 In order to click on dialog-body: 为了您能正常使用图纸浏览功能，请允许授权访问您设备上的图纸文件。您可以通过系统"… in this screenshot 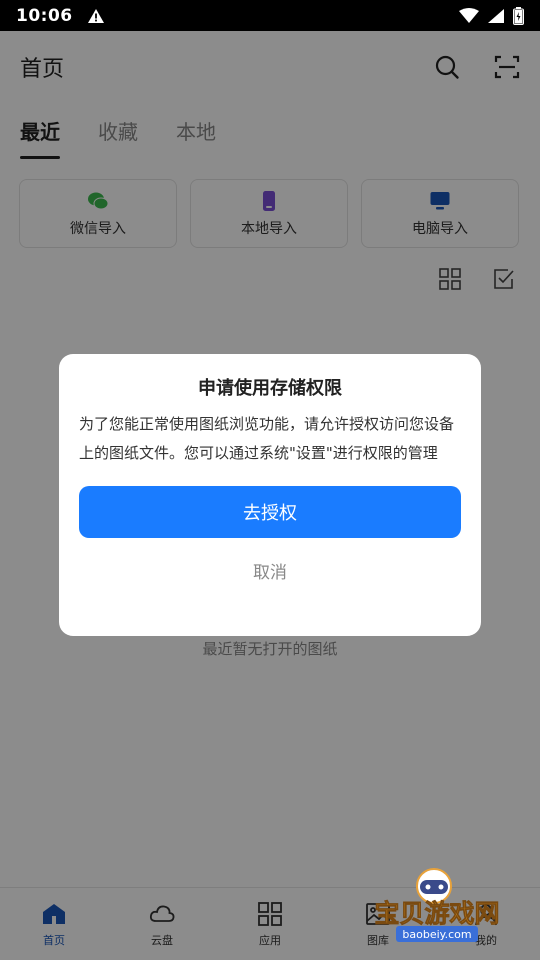, I will do `click(267, 438)`.